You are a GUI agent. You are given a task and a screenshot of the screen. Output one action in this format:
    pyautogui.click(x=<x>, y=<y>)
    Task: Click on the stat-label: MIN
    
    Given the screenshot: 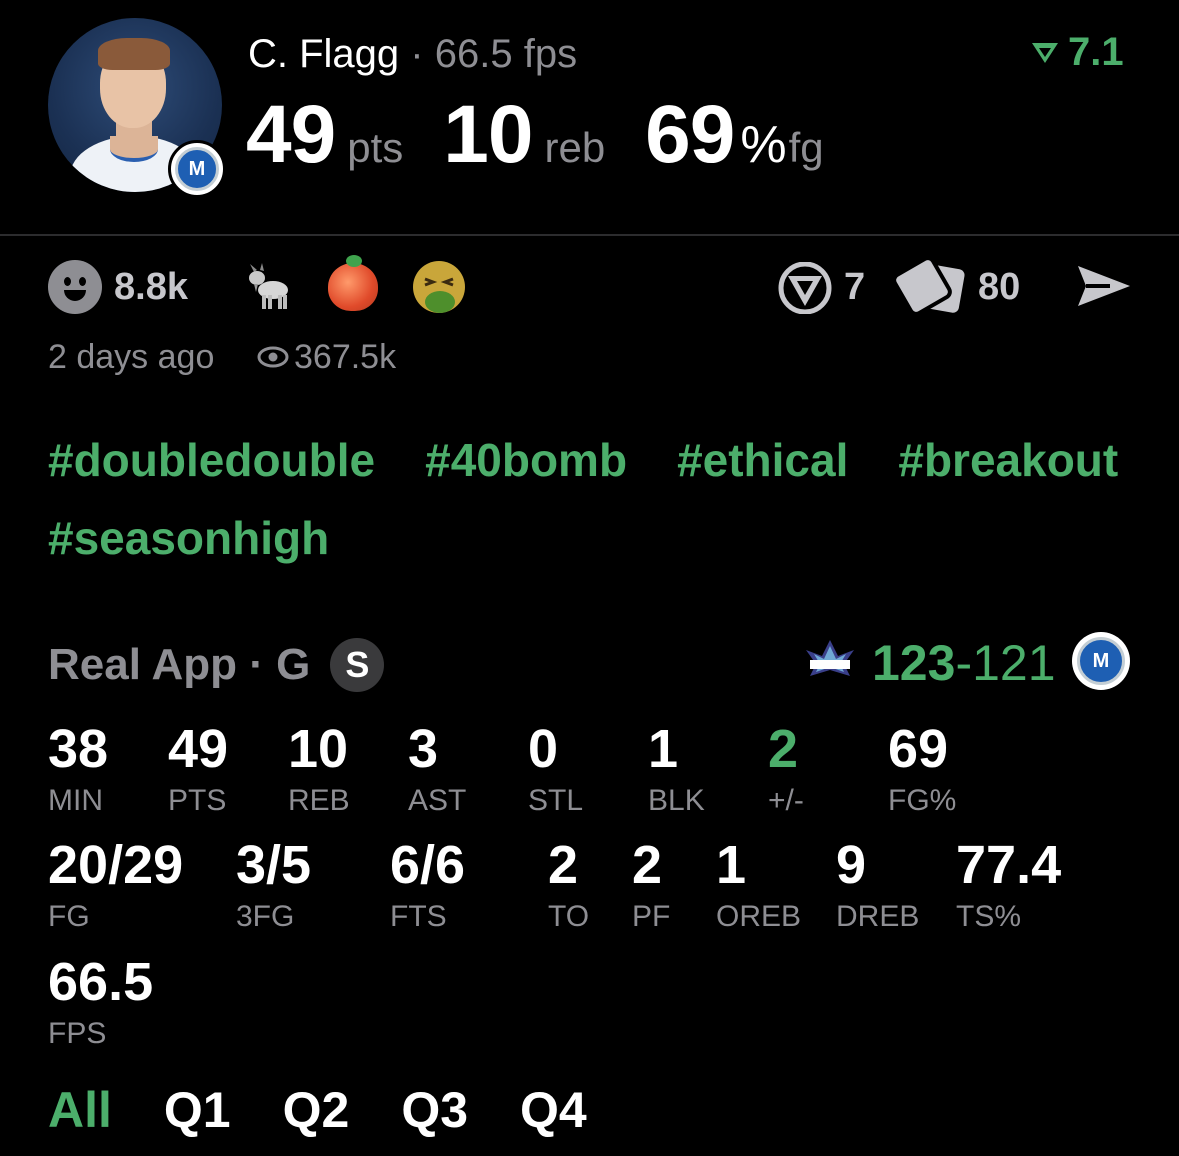 What is the action you would take?
    pyautogui.click(x=75, y=800)
    